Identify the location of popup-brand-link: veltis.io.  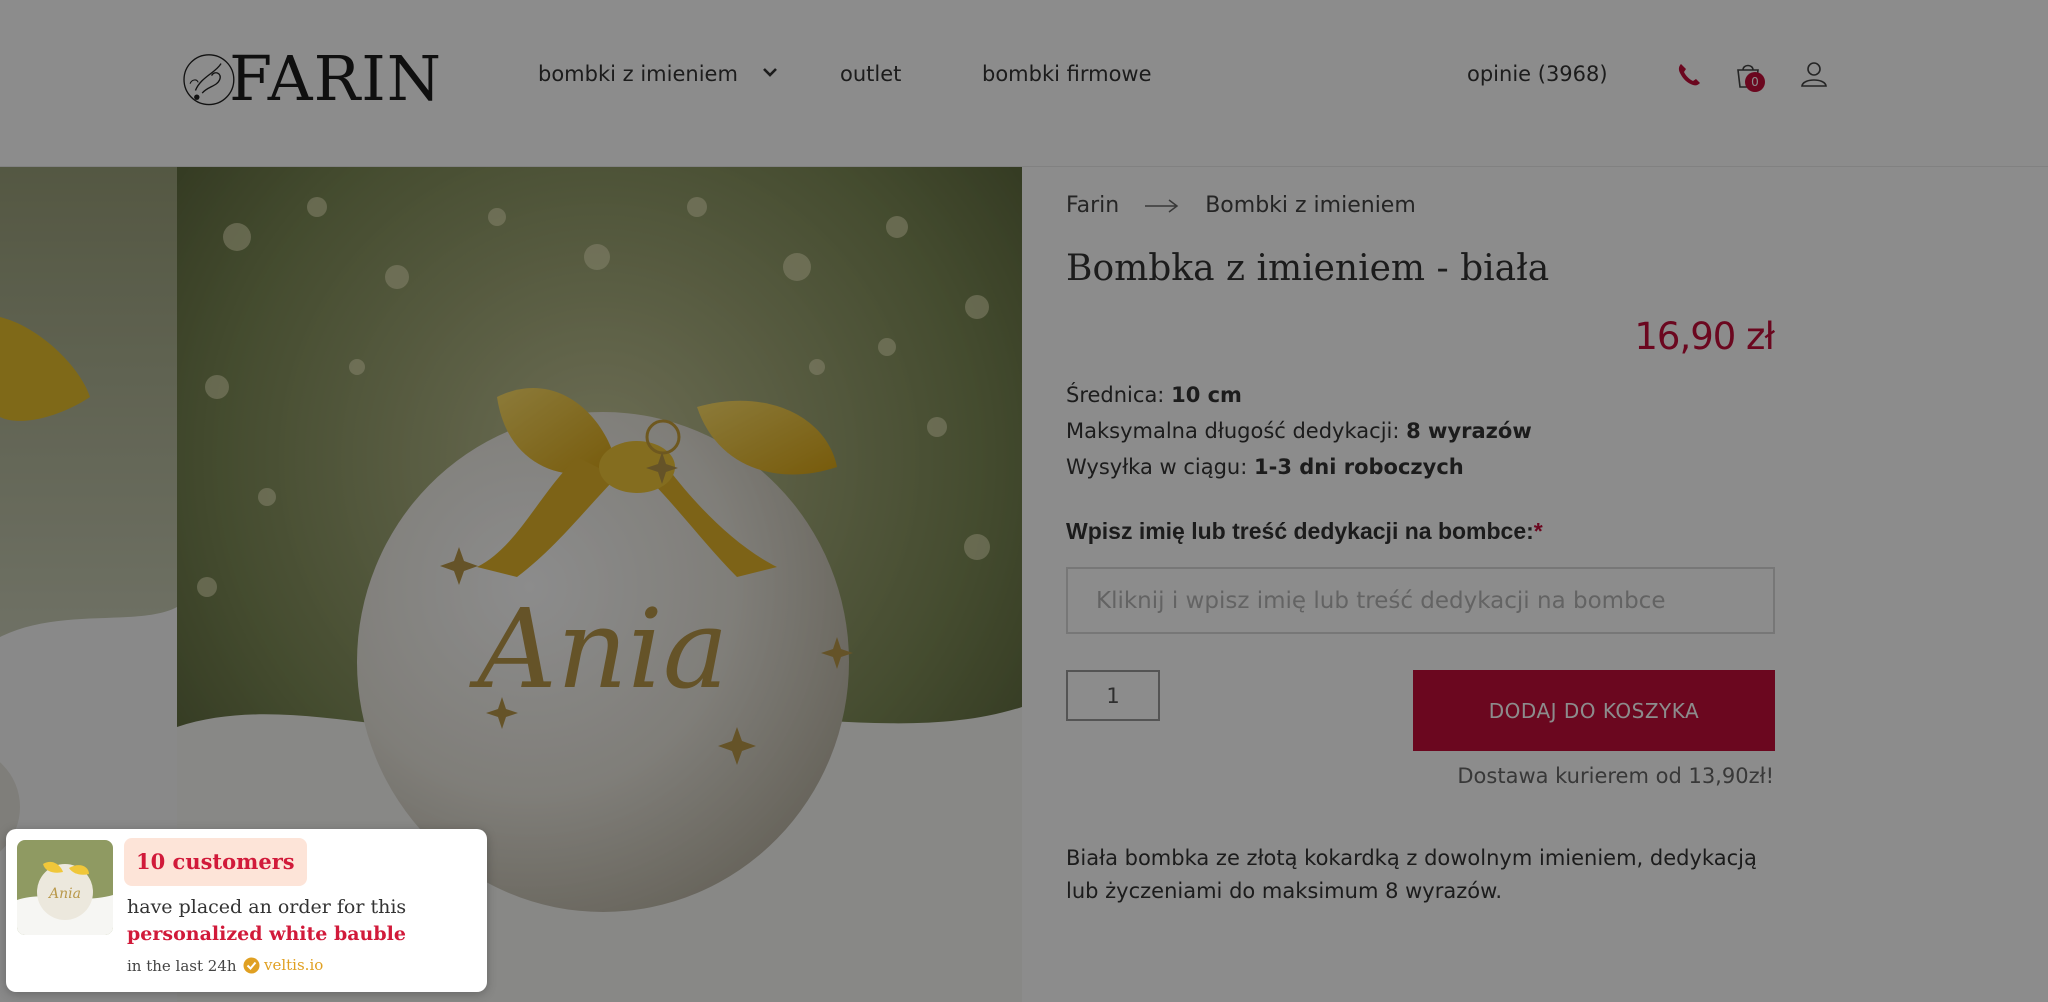
(283, 965).